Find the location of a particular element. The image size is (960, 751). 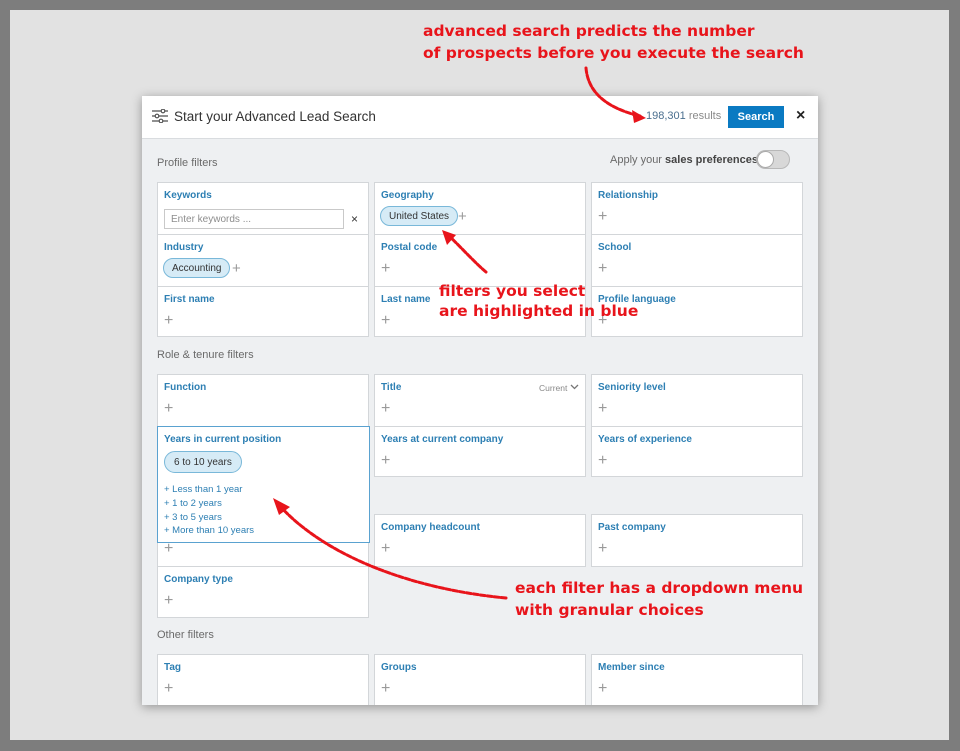

filter-member-since: Member since + is located at coordinates (697, 679).